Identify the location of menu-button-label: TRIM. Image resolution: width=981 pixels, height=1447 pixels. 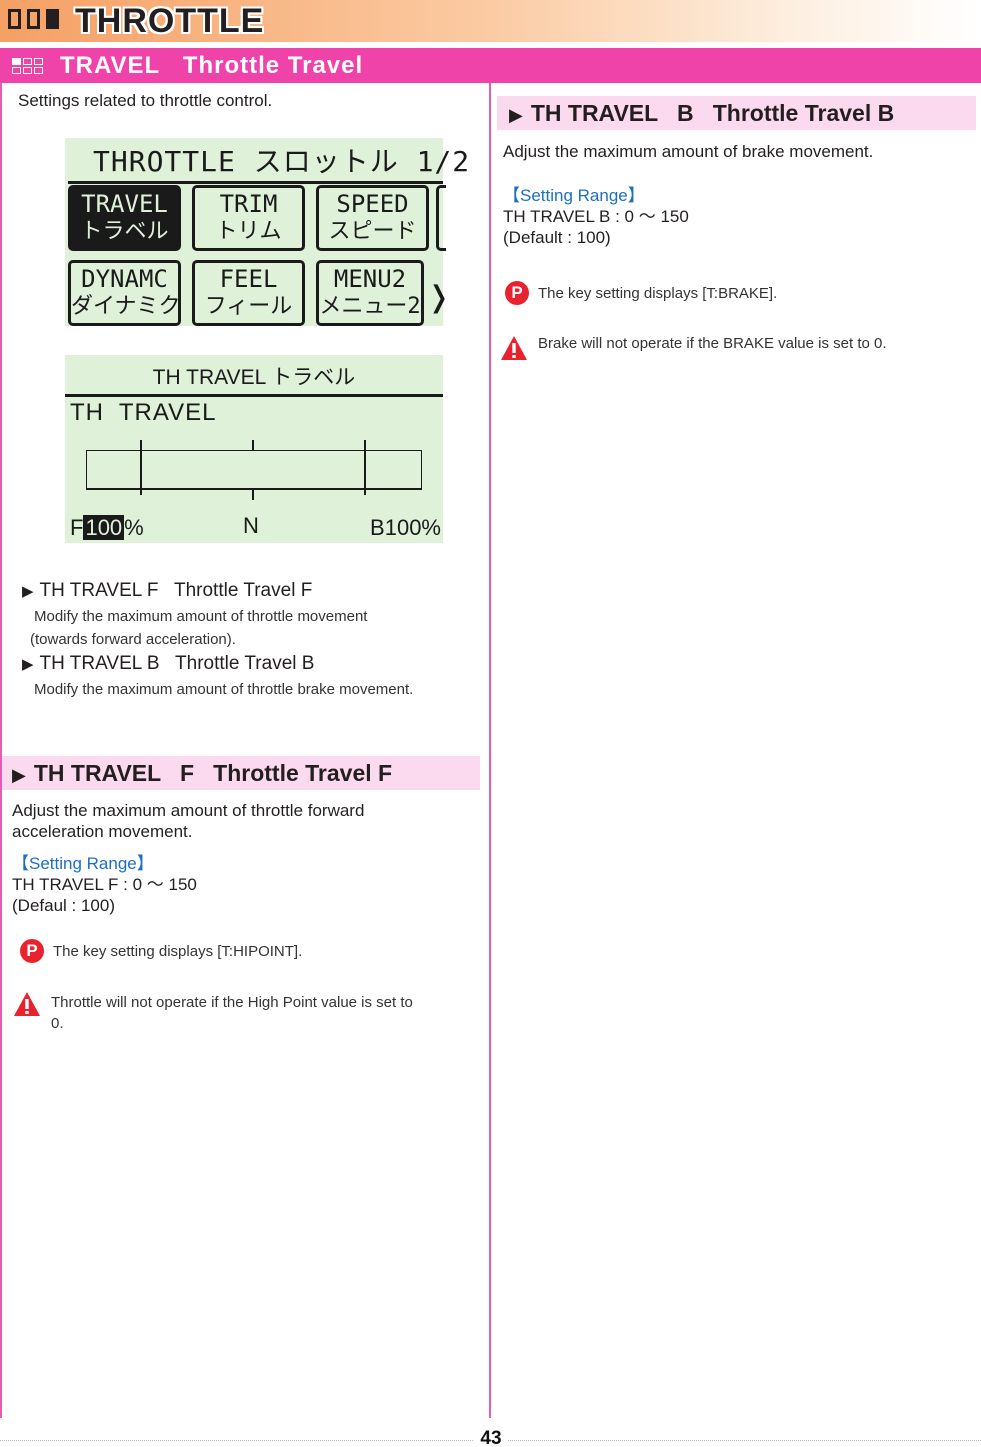
(248, 204).